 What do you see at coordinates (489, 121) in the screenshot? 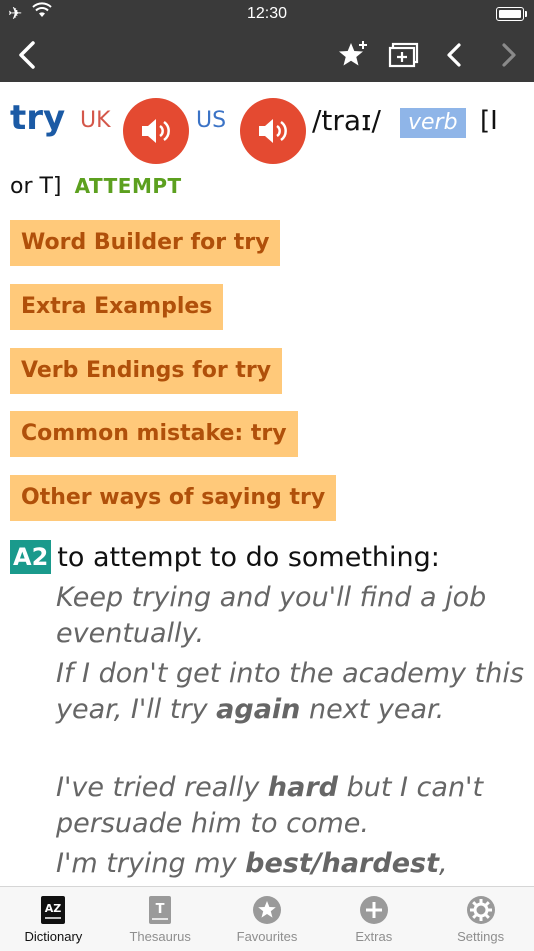
I see `grammar-code: [I` at bounding box center [489, 121].